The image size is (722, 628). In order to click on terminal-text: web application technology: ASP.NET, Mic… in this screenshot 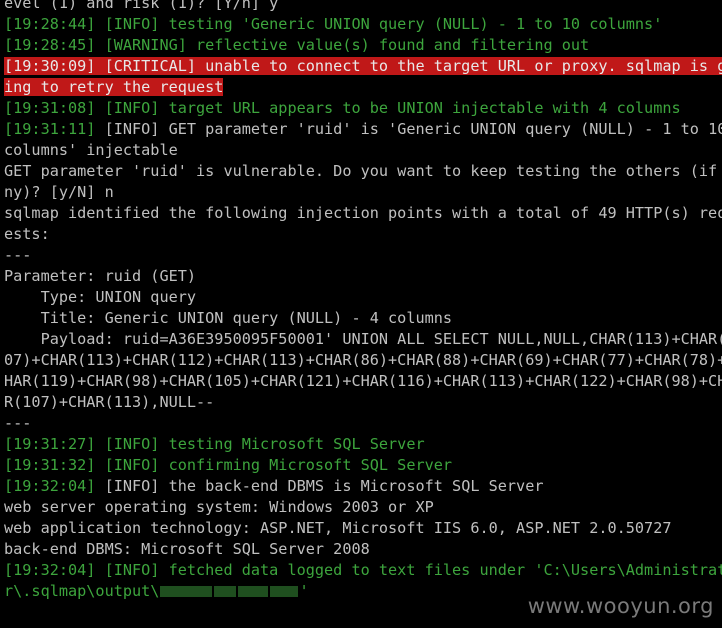, I will do `click(338, 528)`.